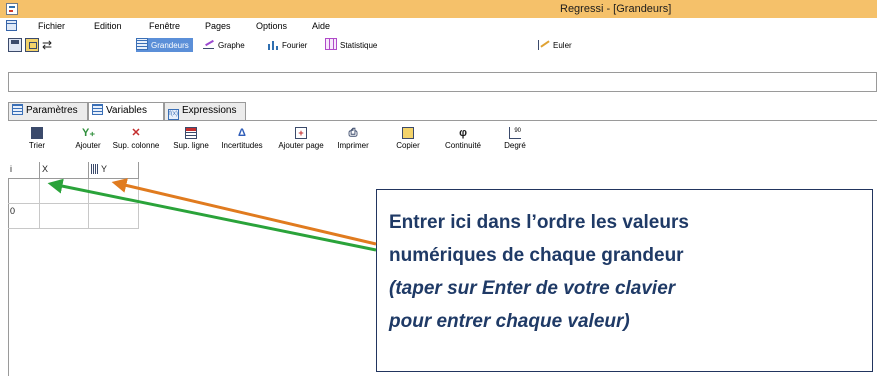 This screenshot has width=877, height=376. I want to click on delta-icon: Δ, so click(242, 133).